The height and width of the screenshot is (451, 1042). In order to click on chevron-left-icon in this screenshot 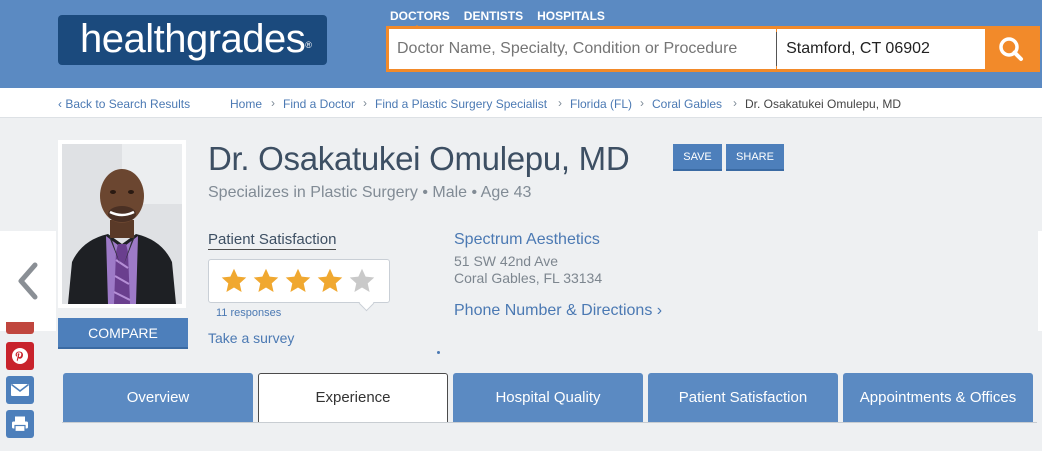, I will do `click(28, 281)`.